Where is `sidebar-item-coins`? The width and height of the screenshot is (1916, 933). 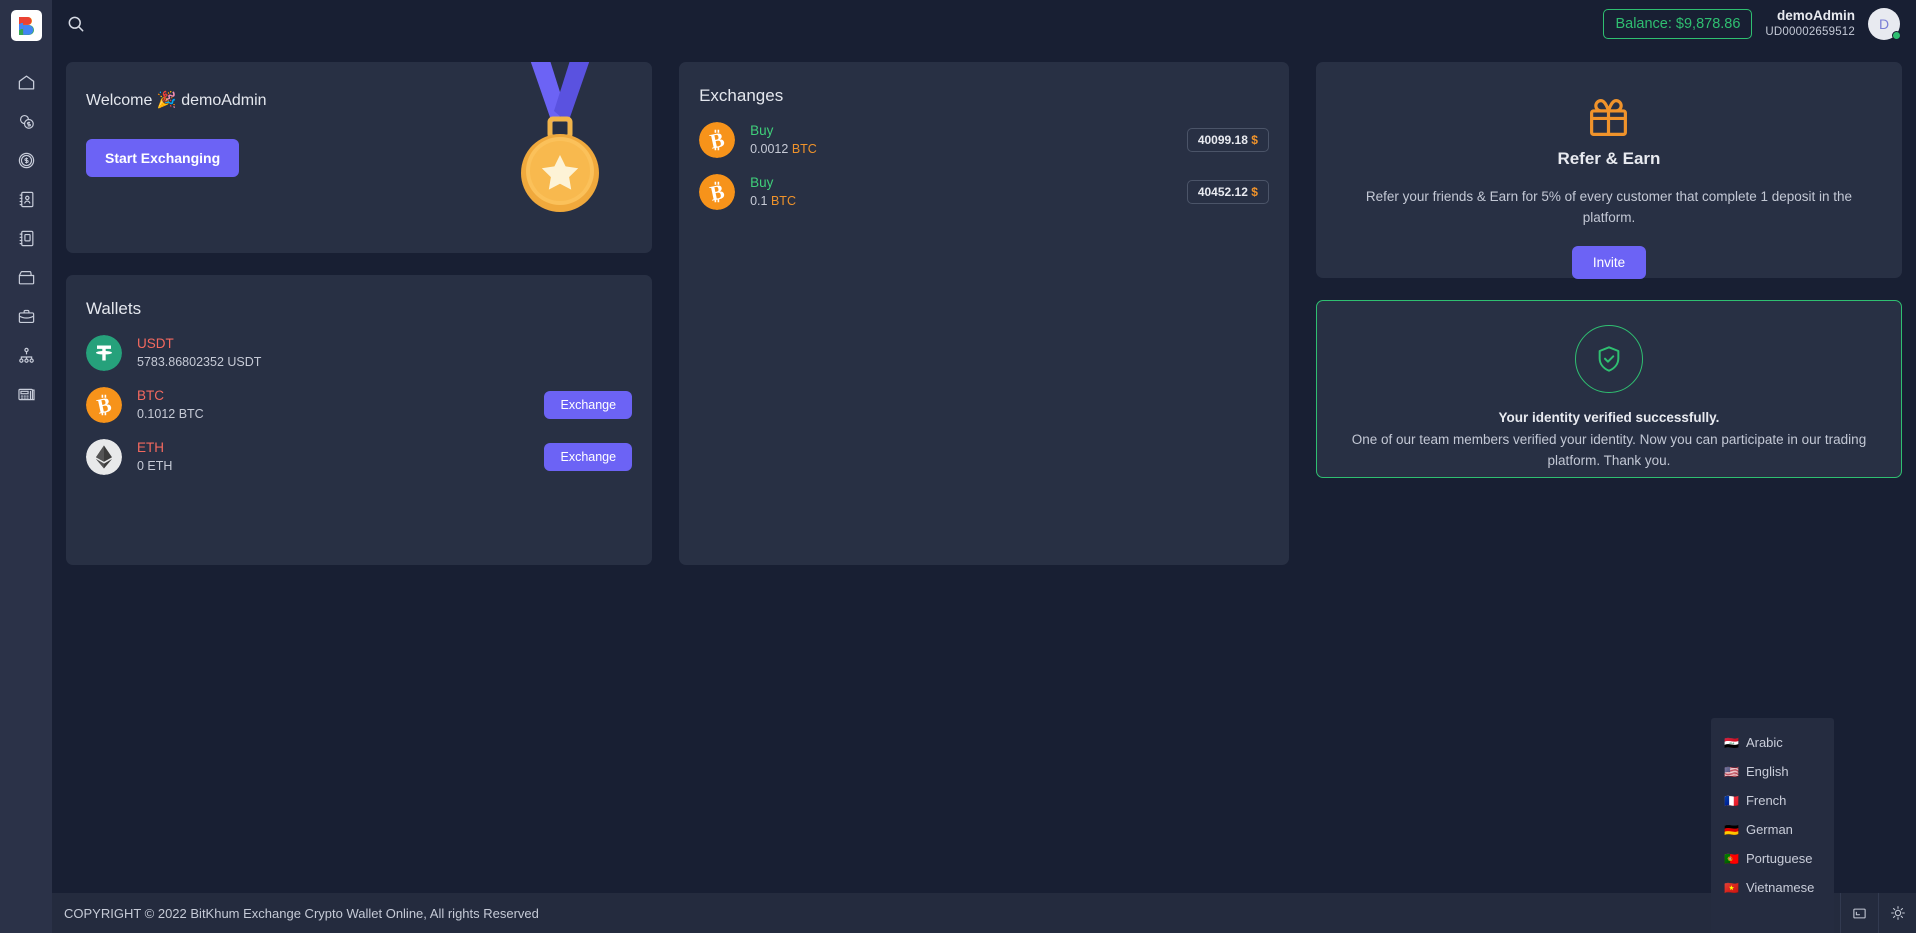
sidebar-item-coins is located at coordinates (26, 121).